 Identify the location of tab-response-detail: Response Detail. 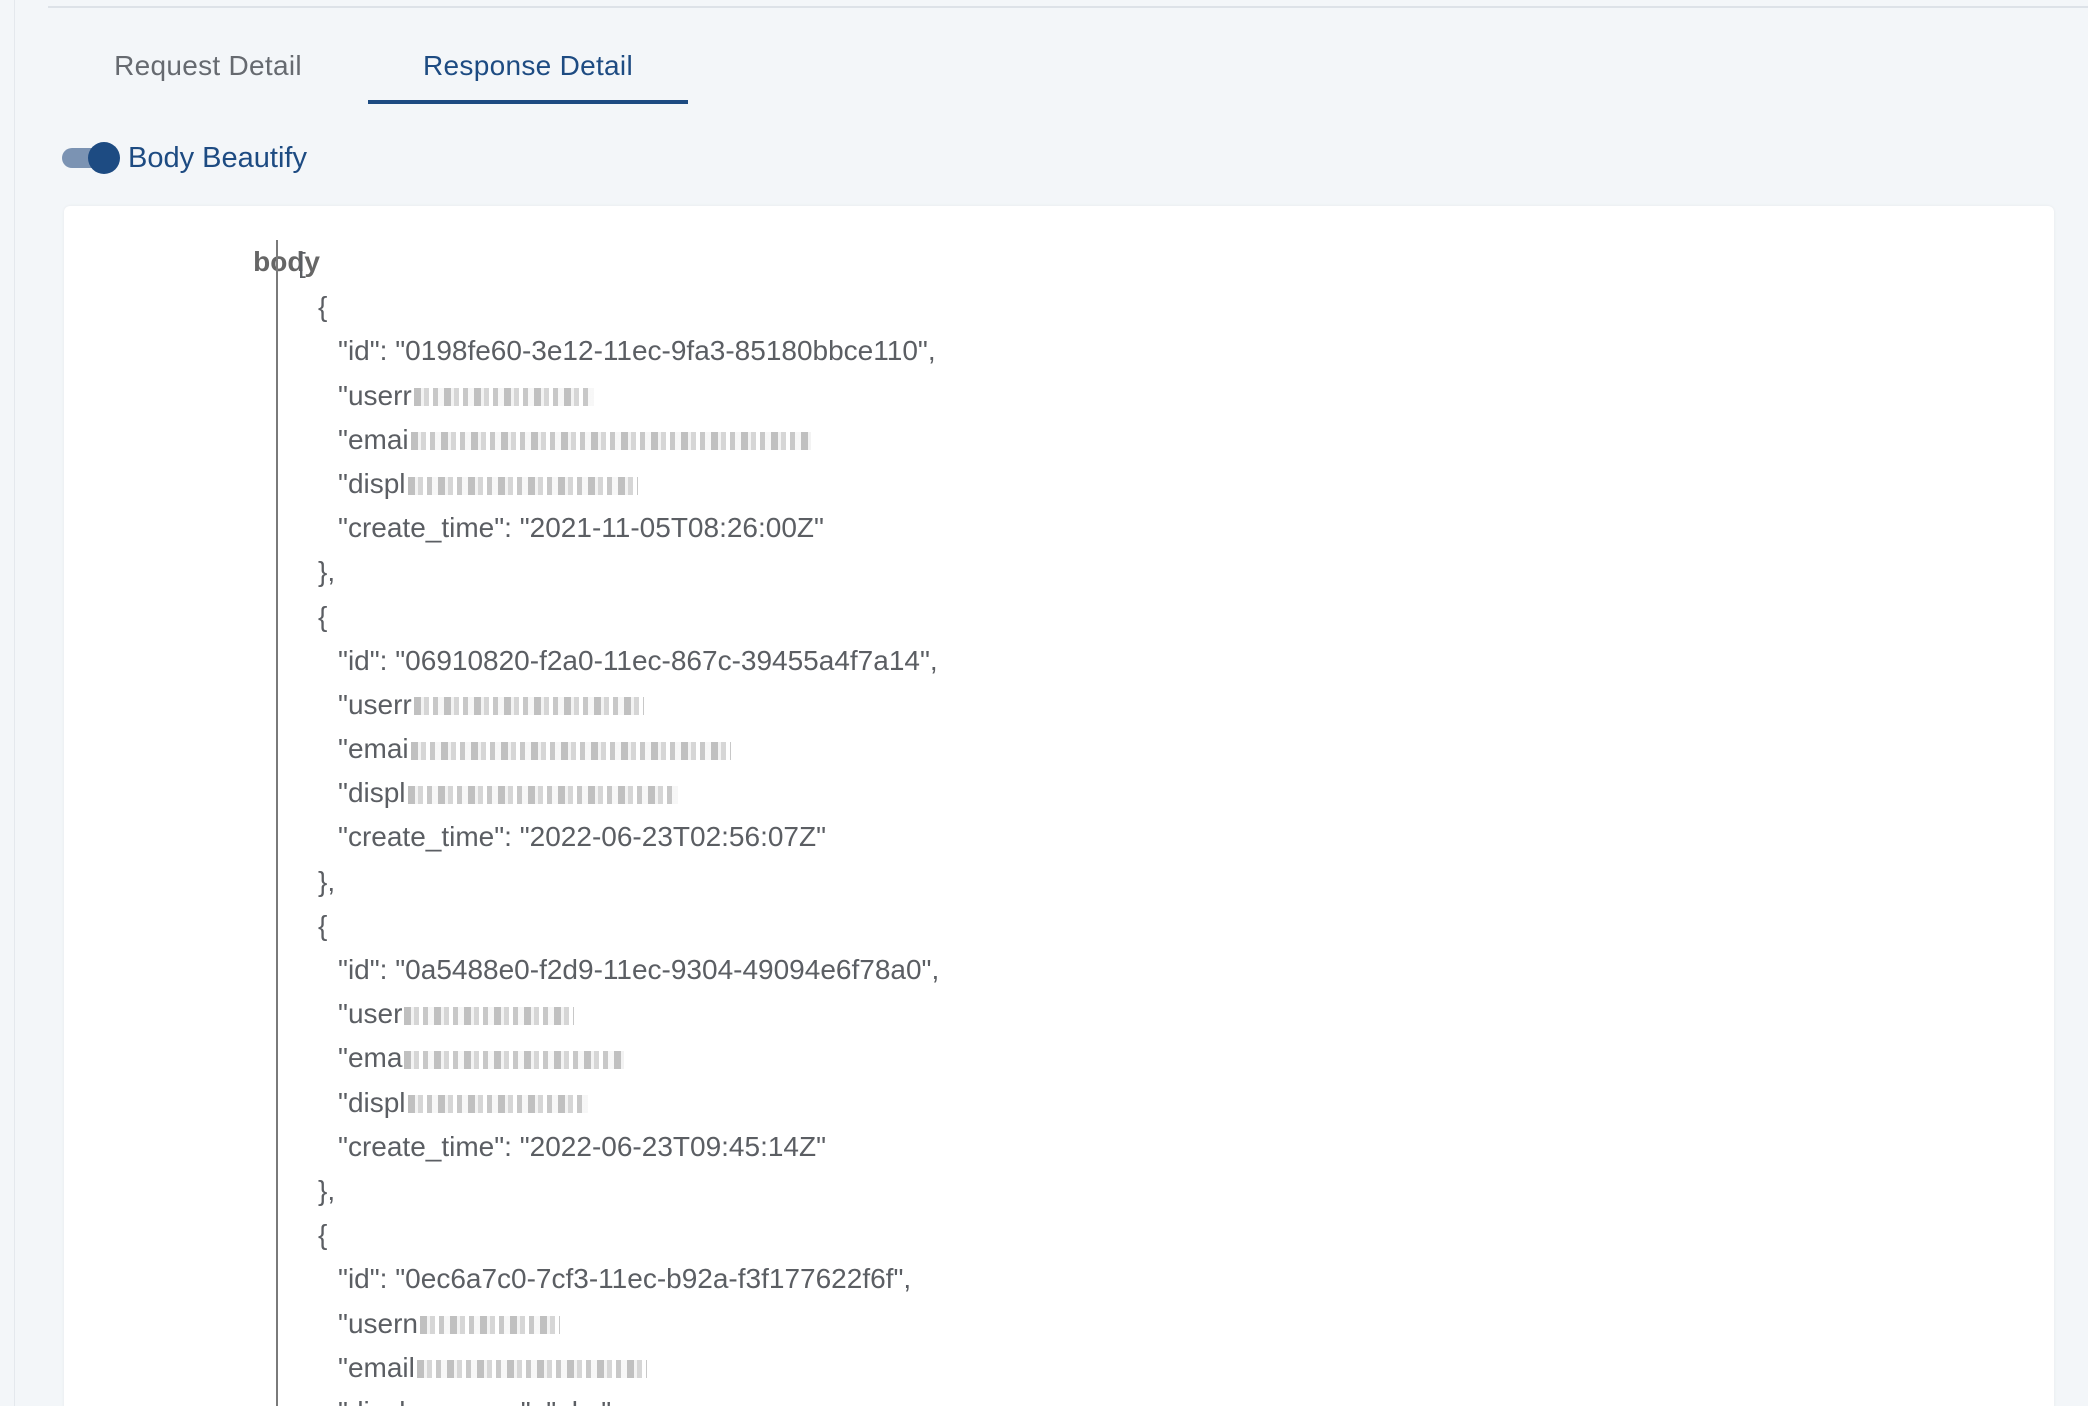
(528, 66).